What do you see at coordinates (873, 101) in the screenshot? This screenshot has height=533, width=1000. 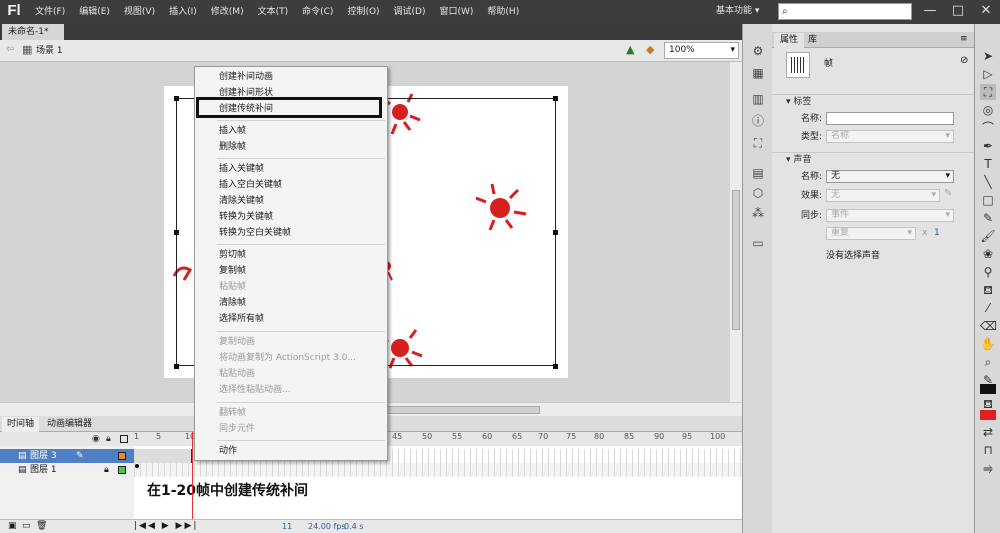 I see `section-label: ▾ 标签` at bounding box center [873, 101].